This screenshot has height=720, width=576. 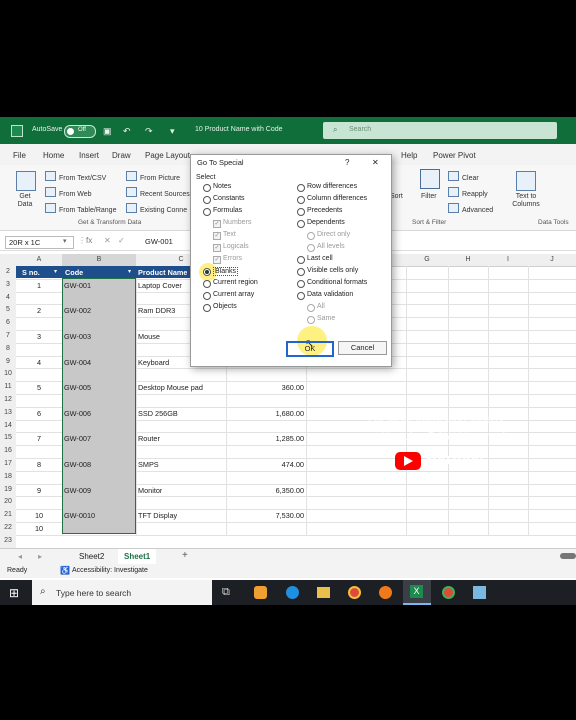 What do you see at coordinates (8, 490) in the screenshot?
I see `row-header: 19` at bounding box center [8, 490].